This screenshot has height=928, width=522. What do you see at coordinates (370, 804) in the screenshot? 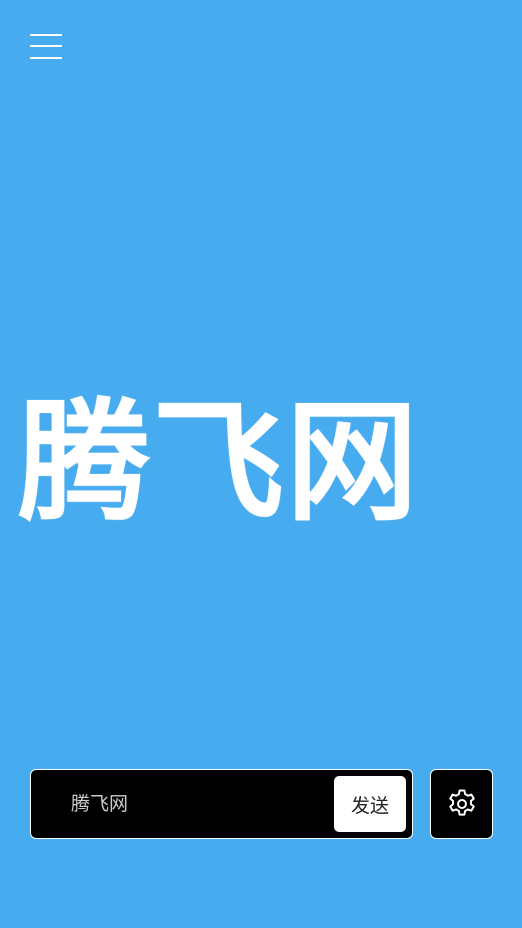
I see `send-button: 发送` at bounding box center [370, 804].